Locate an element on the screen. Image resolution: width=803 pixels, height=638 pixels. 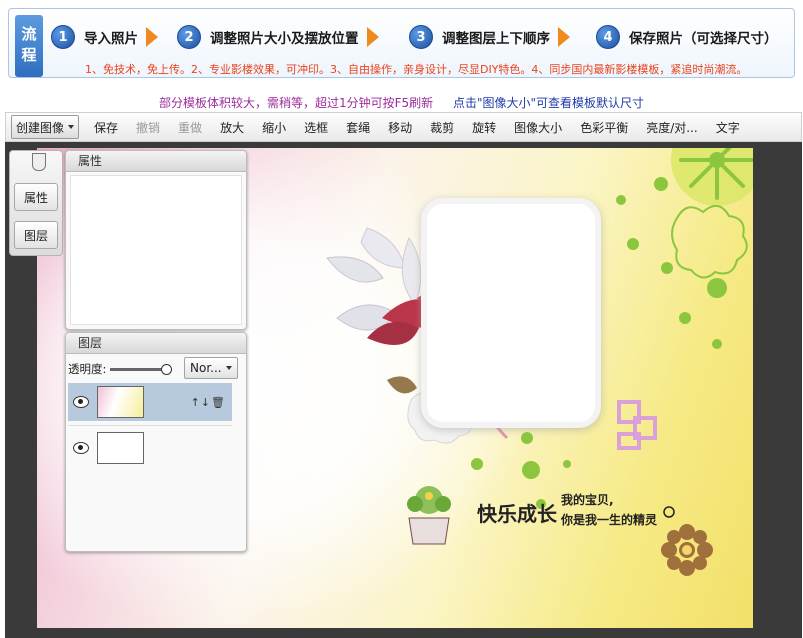
create-image-dropdown: 创建图像 is located at coordinates (45, 127).